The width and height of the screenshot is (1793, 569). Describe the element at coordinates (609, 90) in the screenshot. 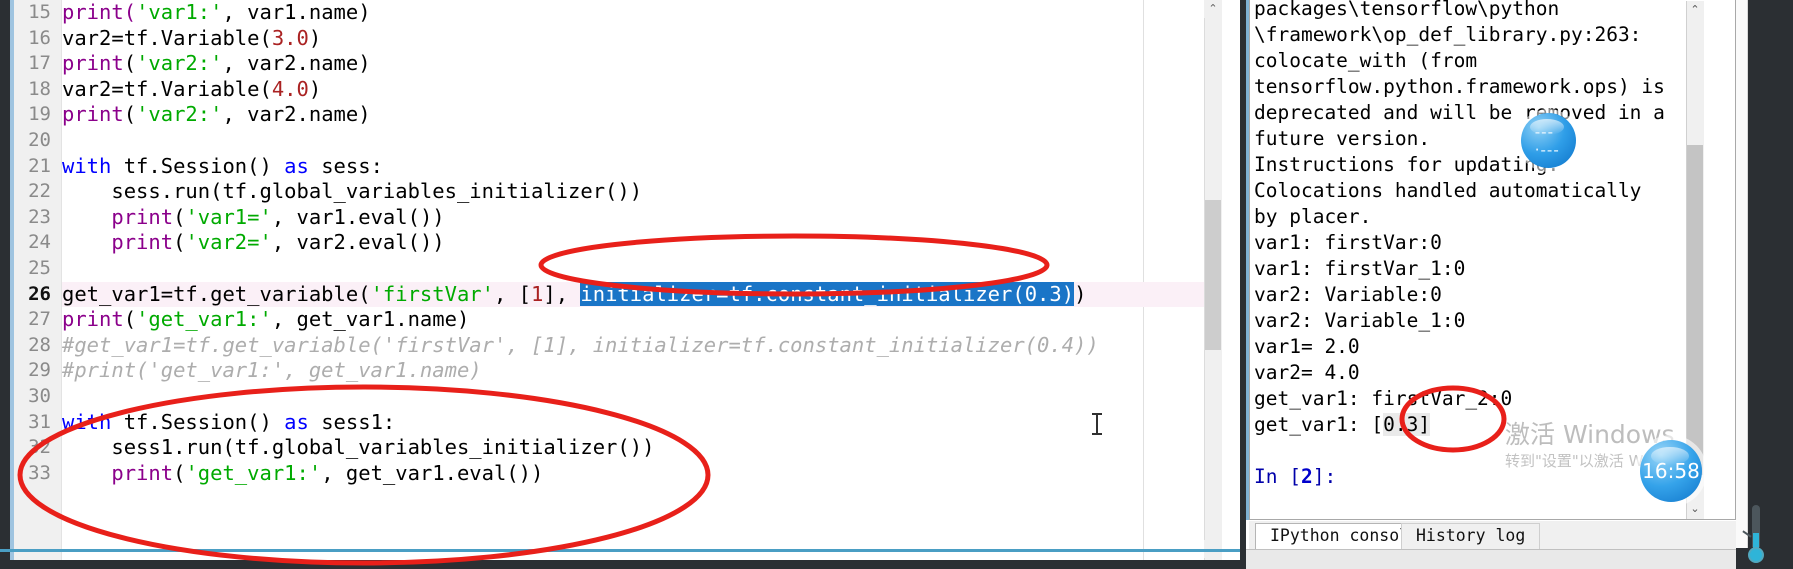

I see `code-line: 18 var2=tf.Variable(4.0)` at that location.